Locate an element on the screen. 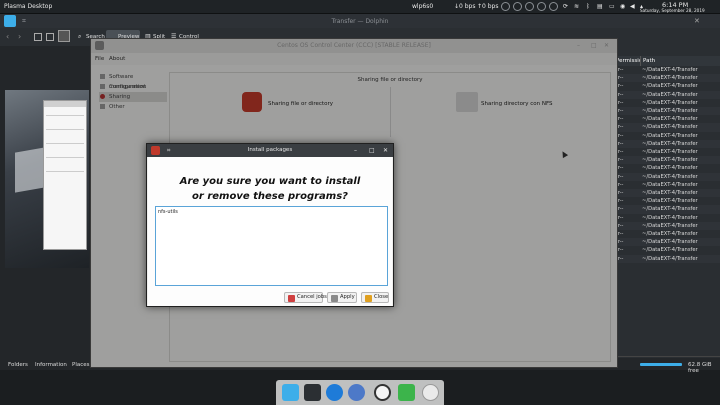  cancel-jobs-button: Cancel jobs is located at coordinates (305, 297).